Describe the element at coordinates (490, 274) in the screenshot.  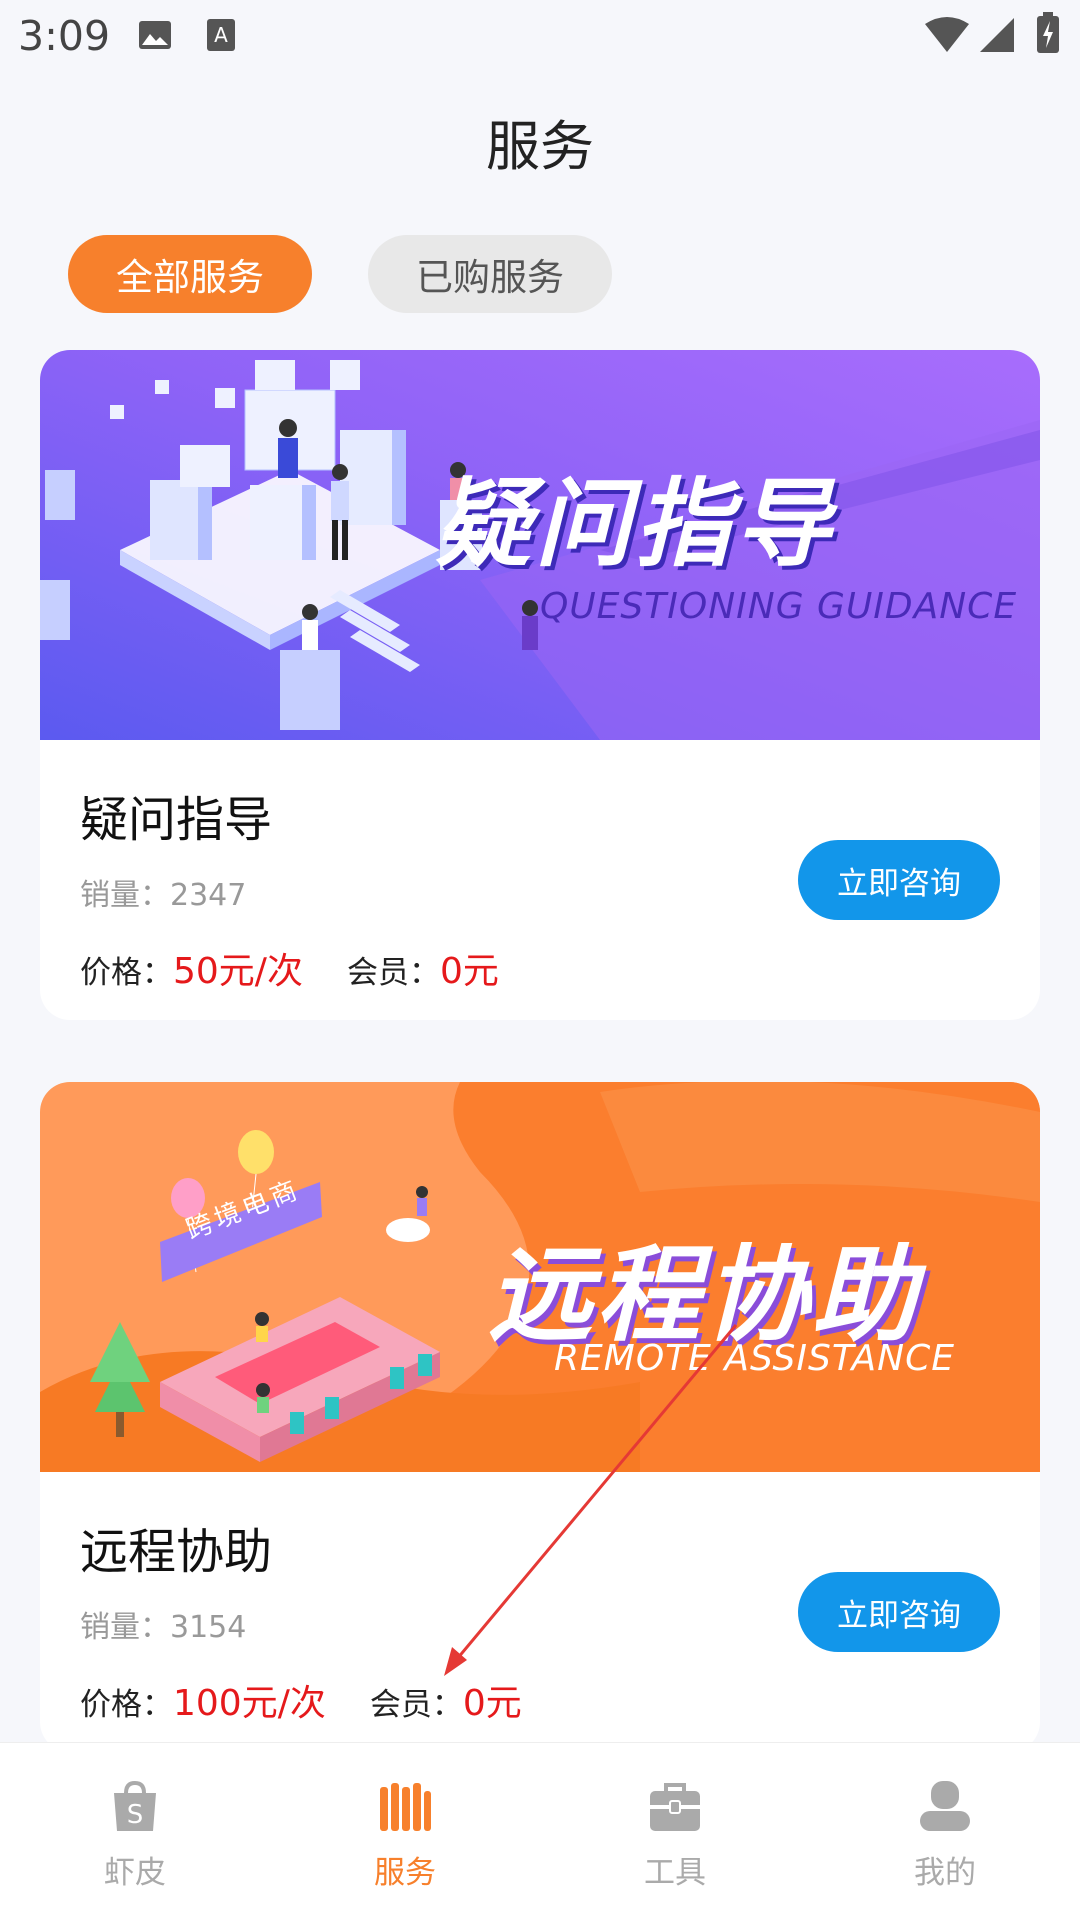
I see `tab-purchased-services: 已购服务` at that location.